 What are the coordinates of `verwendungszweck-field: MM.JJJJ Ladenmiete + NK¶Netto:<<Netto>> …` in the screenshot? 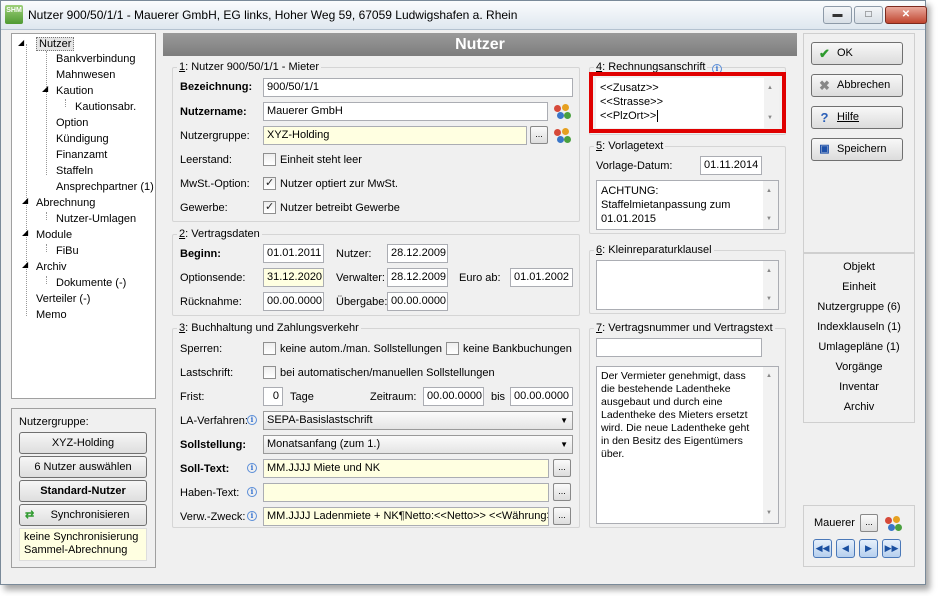 It's located at (406, 516).